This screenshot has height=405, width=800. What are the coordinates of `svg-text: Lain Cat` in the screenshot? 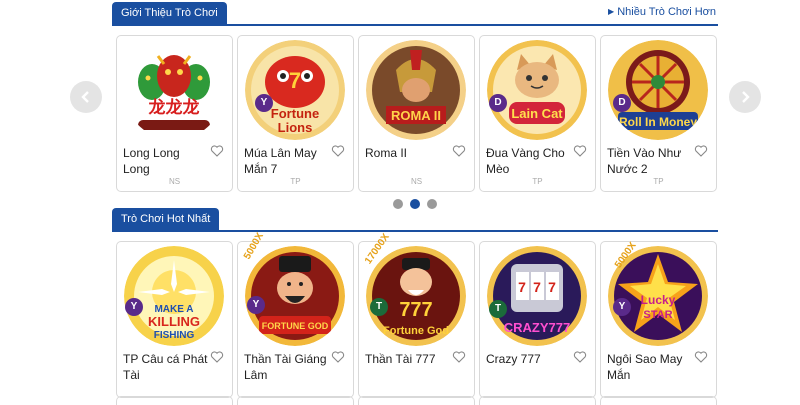 It's located at (537, 113).